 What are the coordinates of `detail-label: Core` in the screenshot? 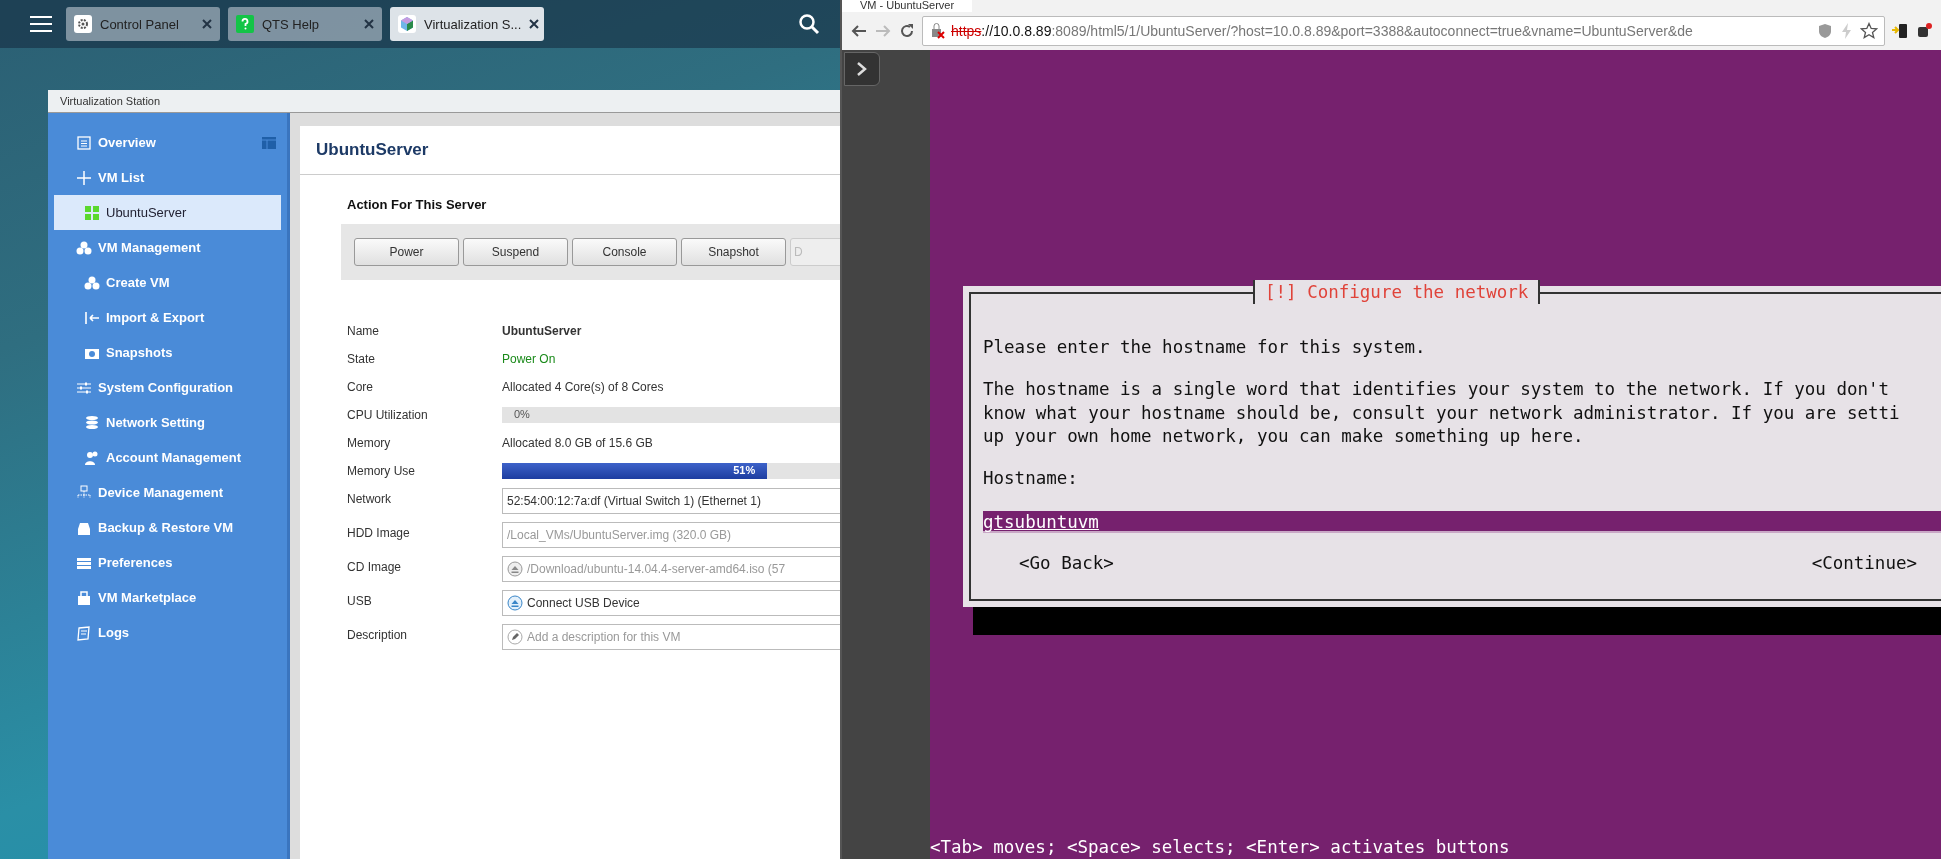 It's located at (360, 387).